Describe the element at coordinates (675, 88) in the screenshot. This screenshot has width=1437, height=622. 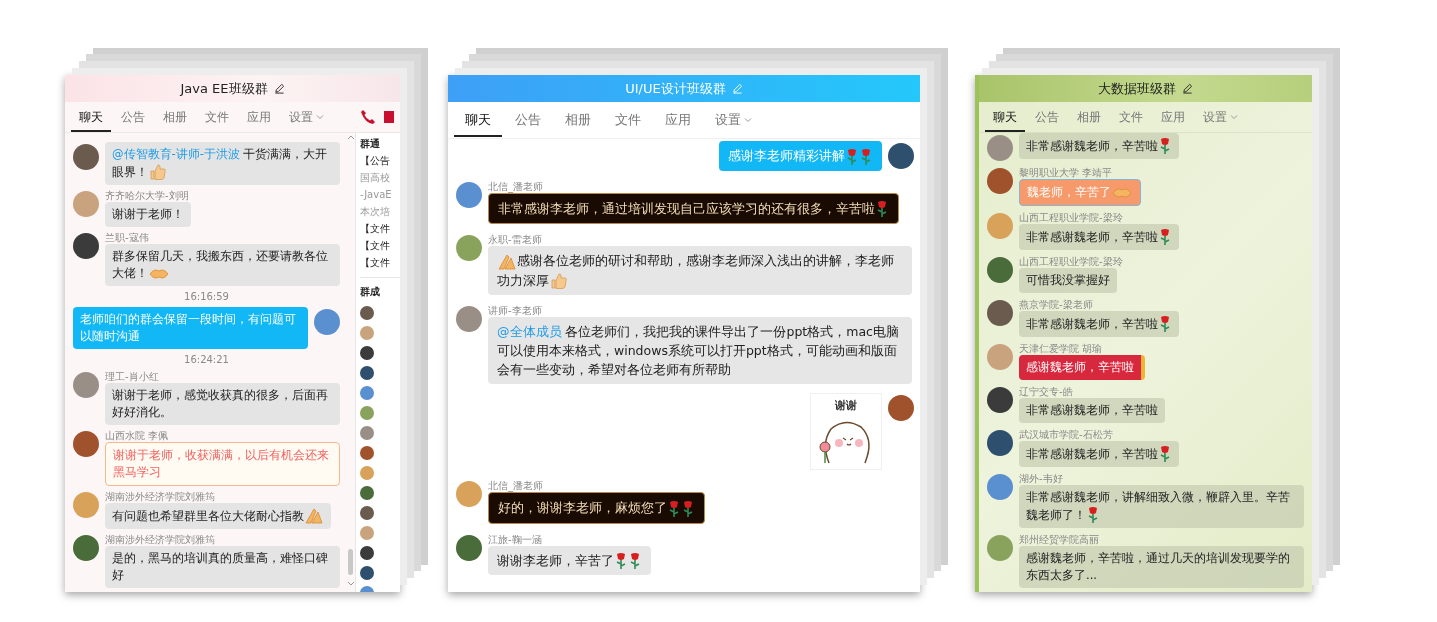
I see `window-title: UI/UE设计班级群` at that location.